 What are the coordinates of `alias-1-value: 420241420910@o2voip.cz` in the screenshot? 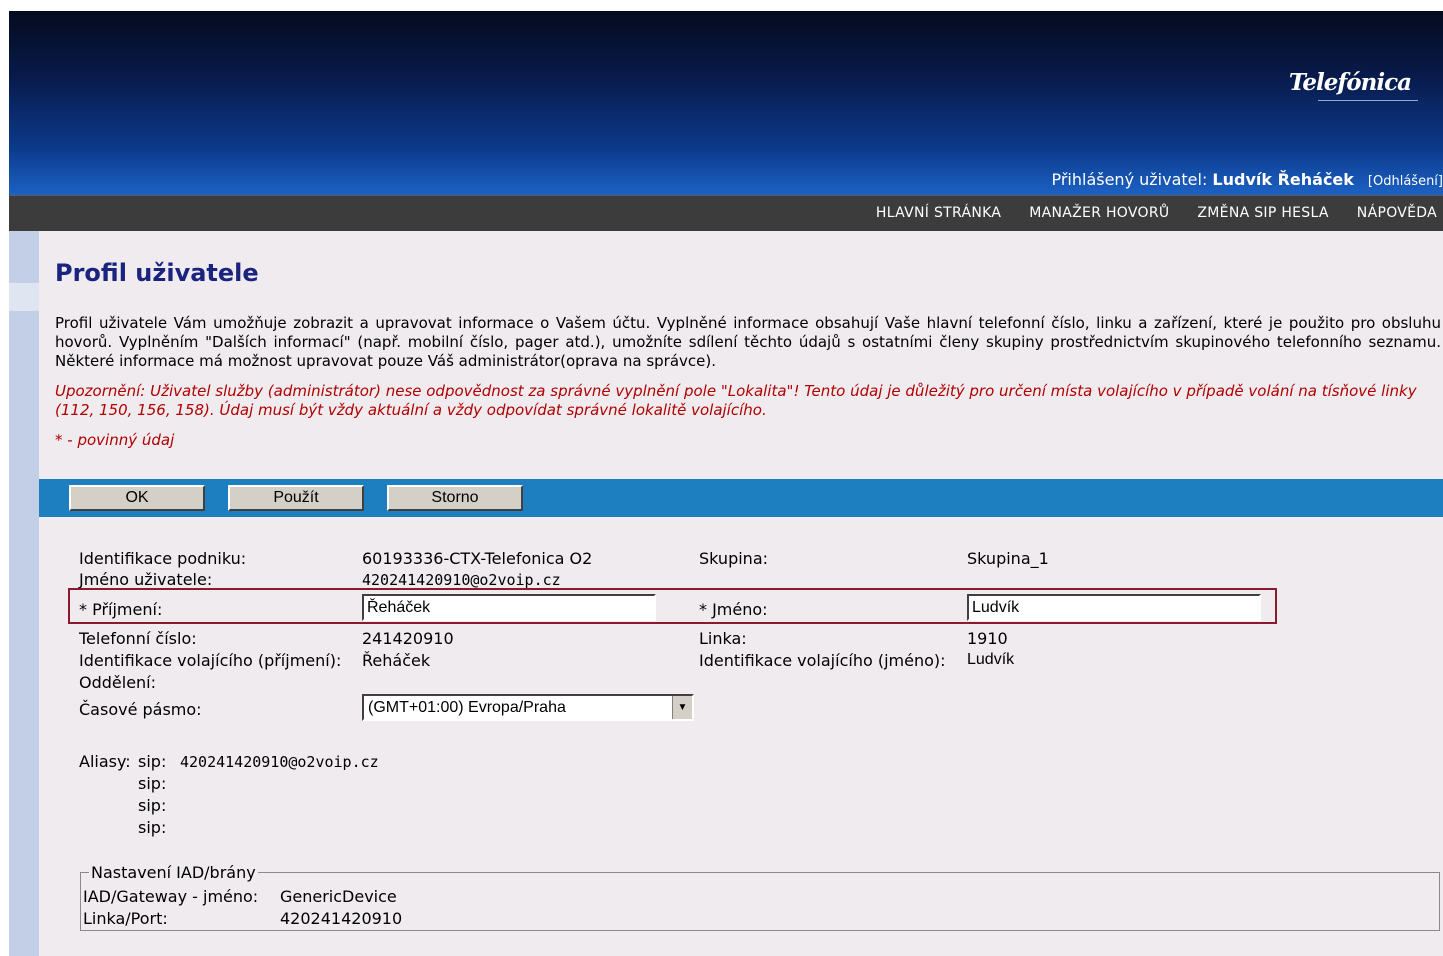 It's located at (279, 762).